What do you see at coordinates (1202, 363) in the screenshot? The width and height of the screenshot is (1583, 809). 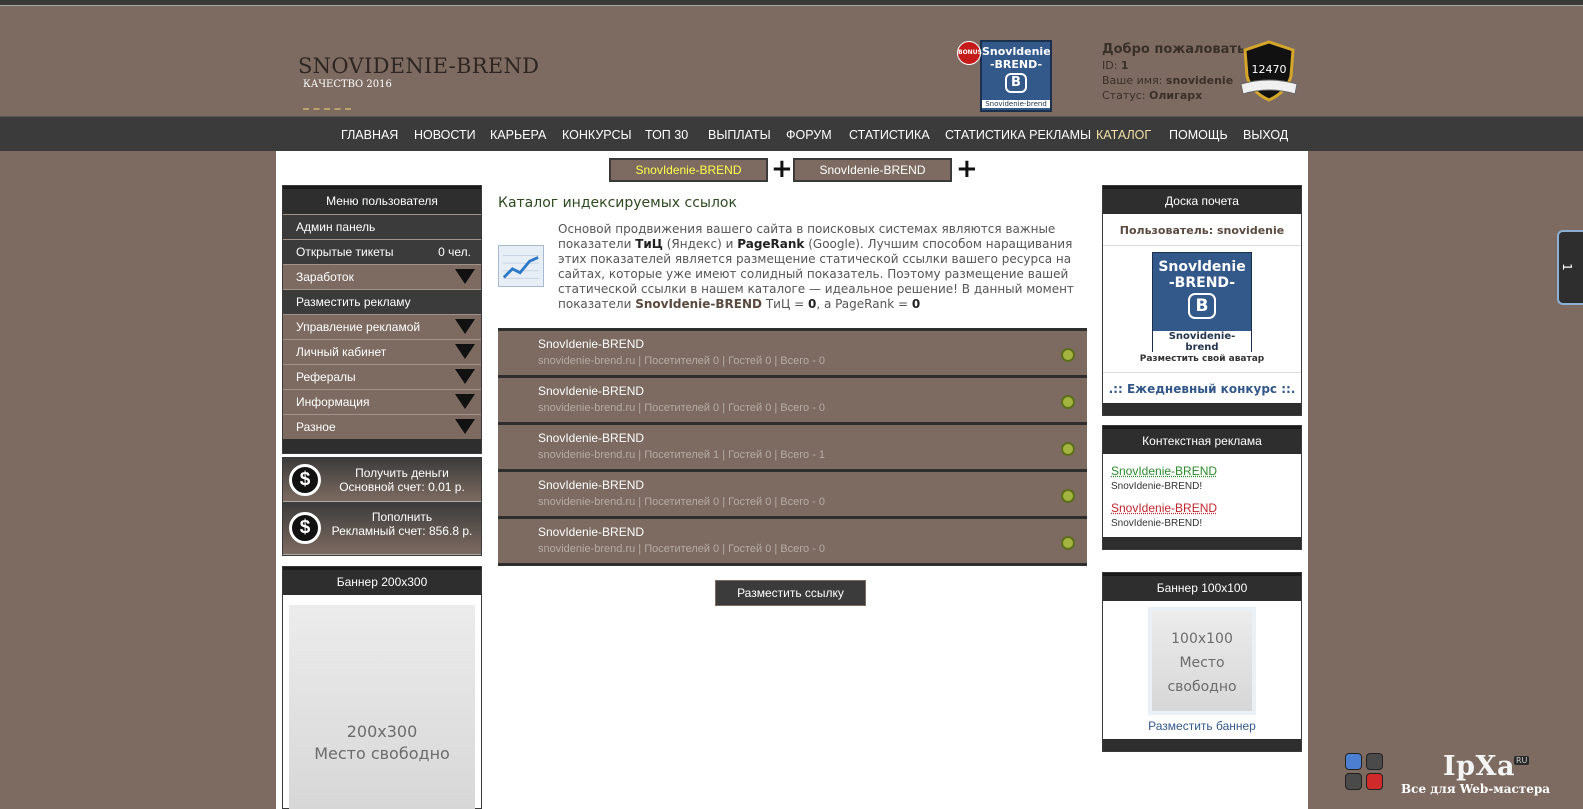 I see `place-avatar-link: Разместить свой аватар` at bounding box center [1202, 363].